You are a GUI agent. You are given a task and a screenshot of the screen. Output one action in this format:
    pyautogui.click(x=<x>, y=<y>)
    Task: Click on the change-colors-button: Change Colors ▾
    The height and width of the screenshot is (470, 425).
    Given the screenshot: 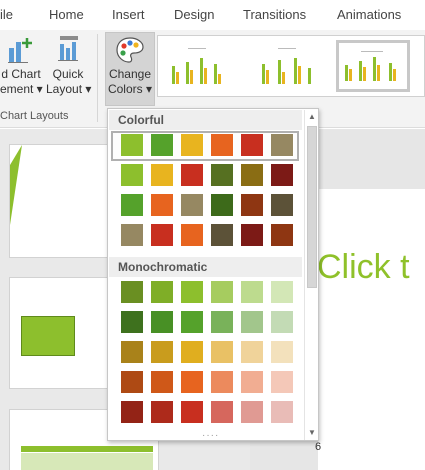 What is the action you would take?
    pyautogui.click(x=130, y=69)
    